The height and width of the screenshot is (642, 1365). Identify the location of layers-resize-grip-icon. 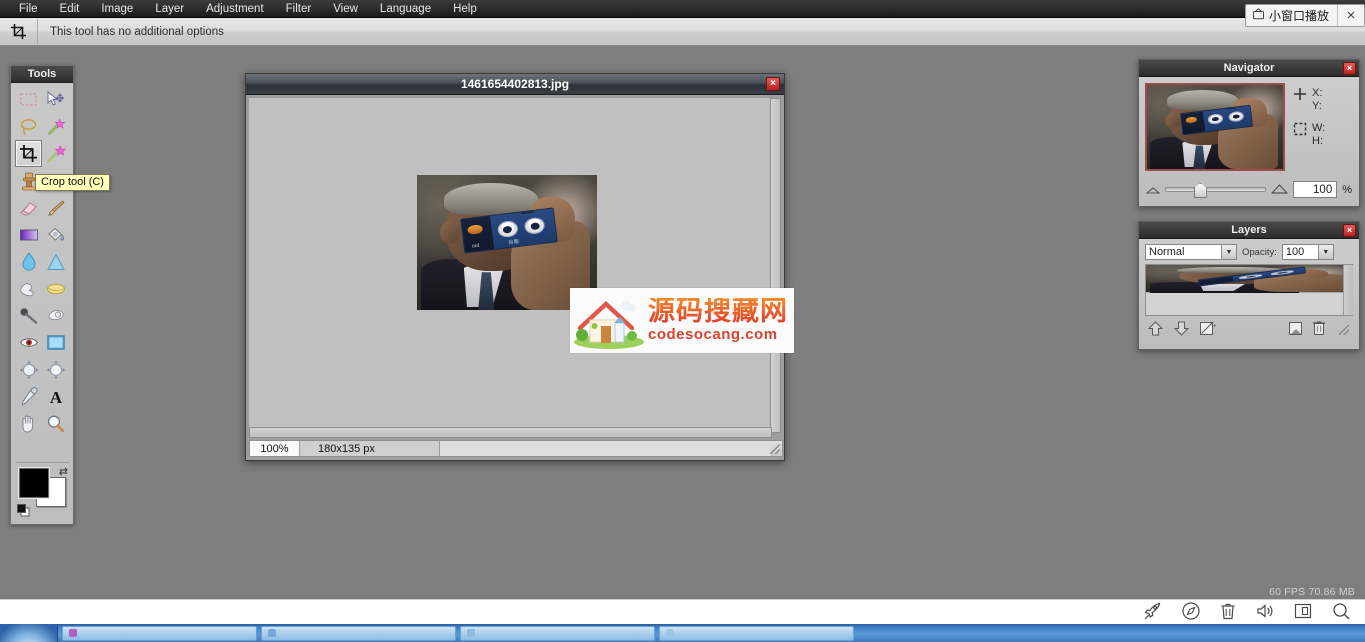
(1344, 329).